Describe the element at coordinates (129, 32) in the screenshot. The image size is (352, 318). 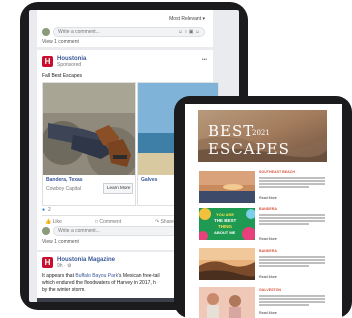
I see `comment-input: Write a comment... ☺ ○ ▣ ☺` at that location.